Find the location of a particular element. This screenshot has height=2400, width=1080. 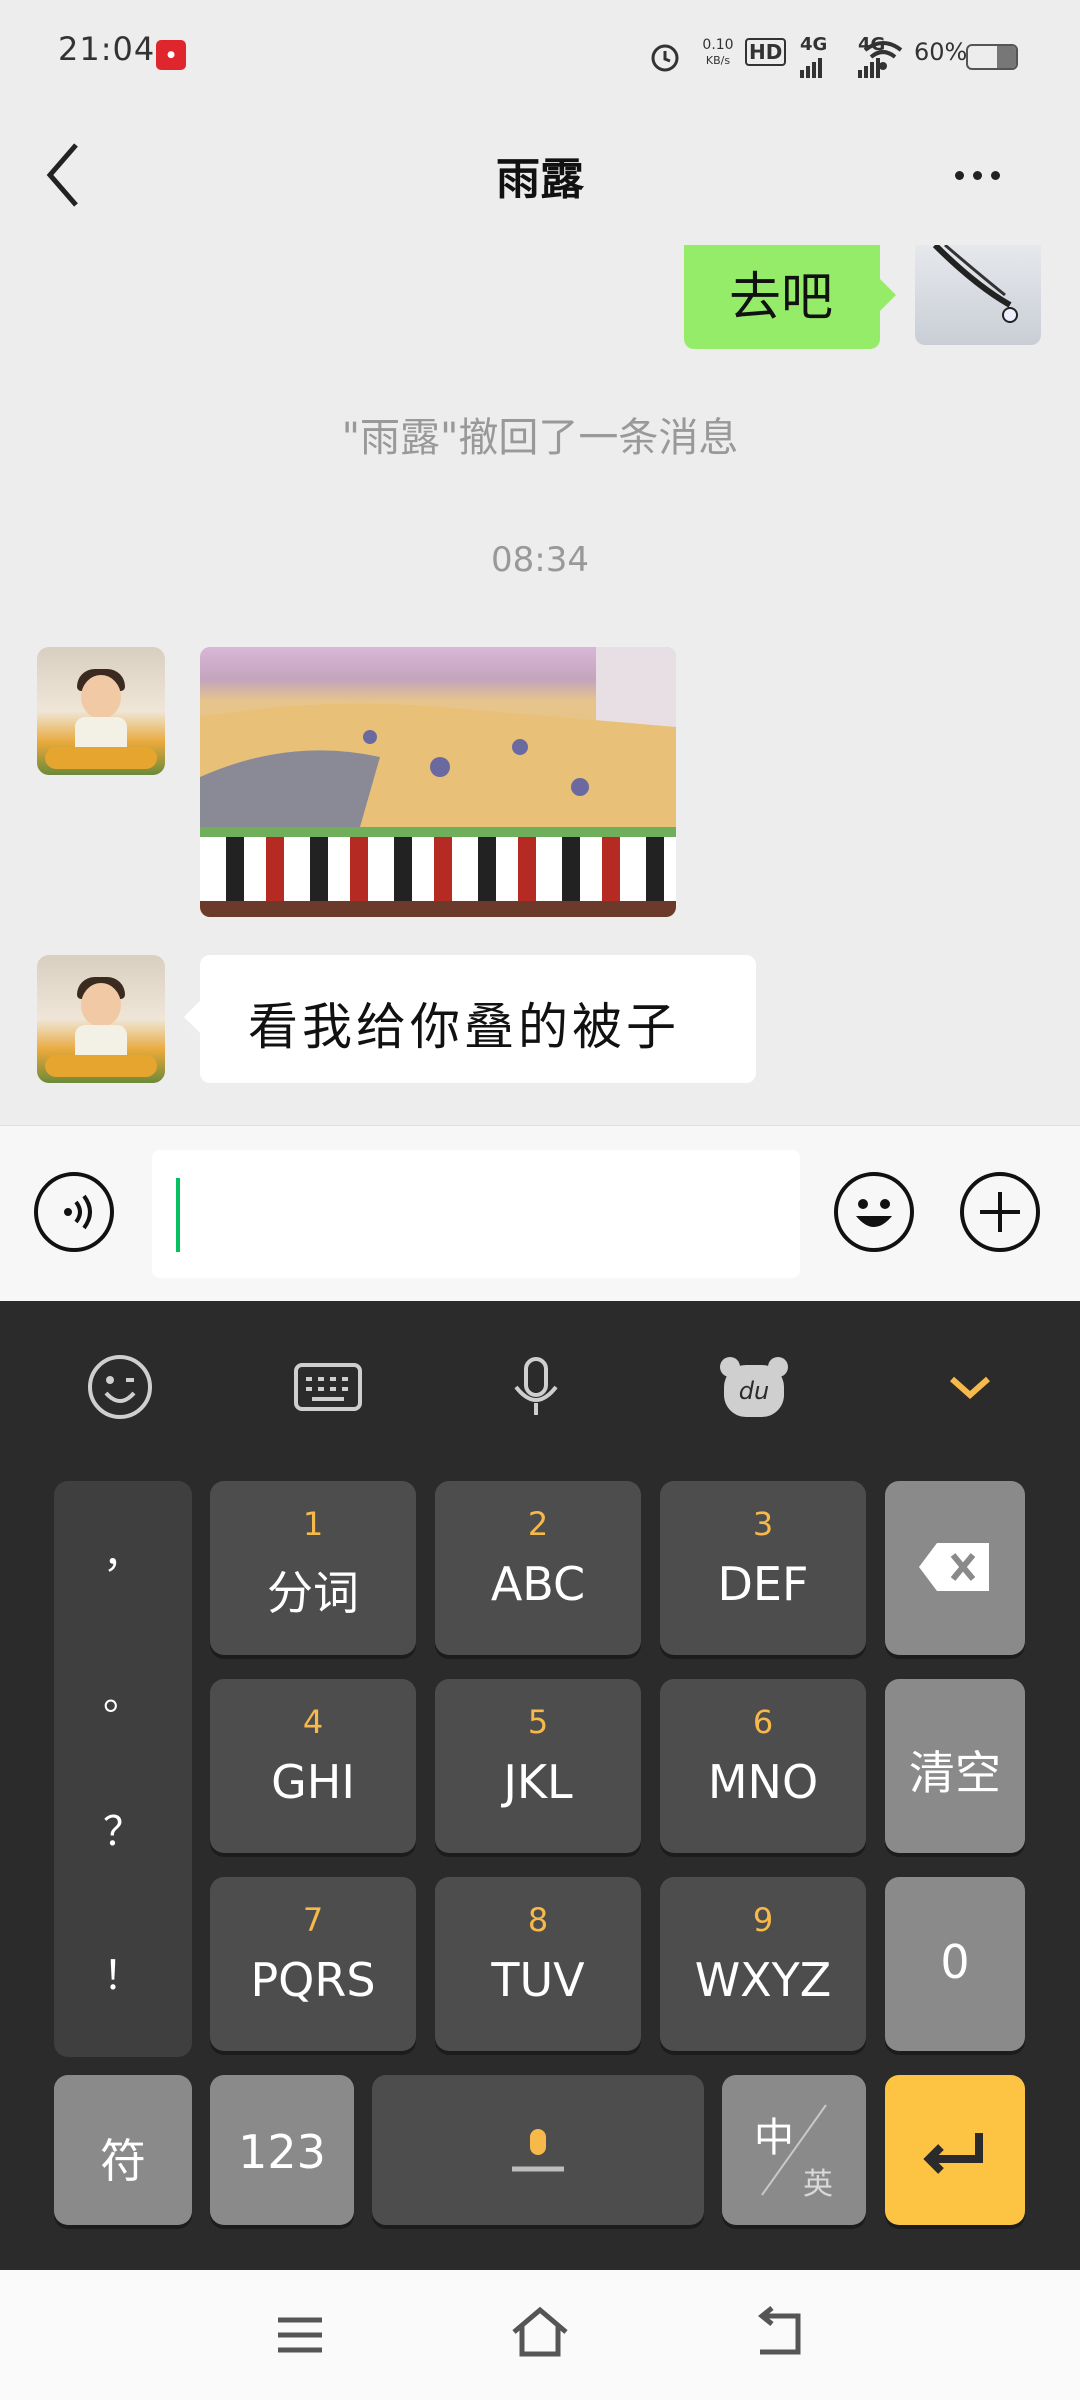

svg-text: du is located at coordinates (754, 1391).